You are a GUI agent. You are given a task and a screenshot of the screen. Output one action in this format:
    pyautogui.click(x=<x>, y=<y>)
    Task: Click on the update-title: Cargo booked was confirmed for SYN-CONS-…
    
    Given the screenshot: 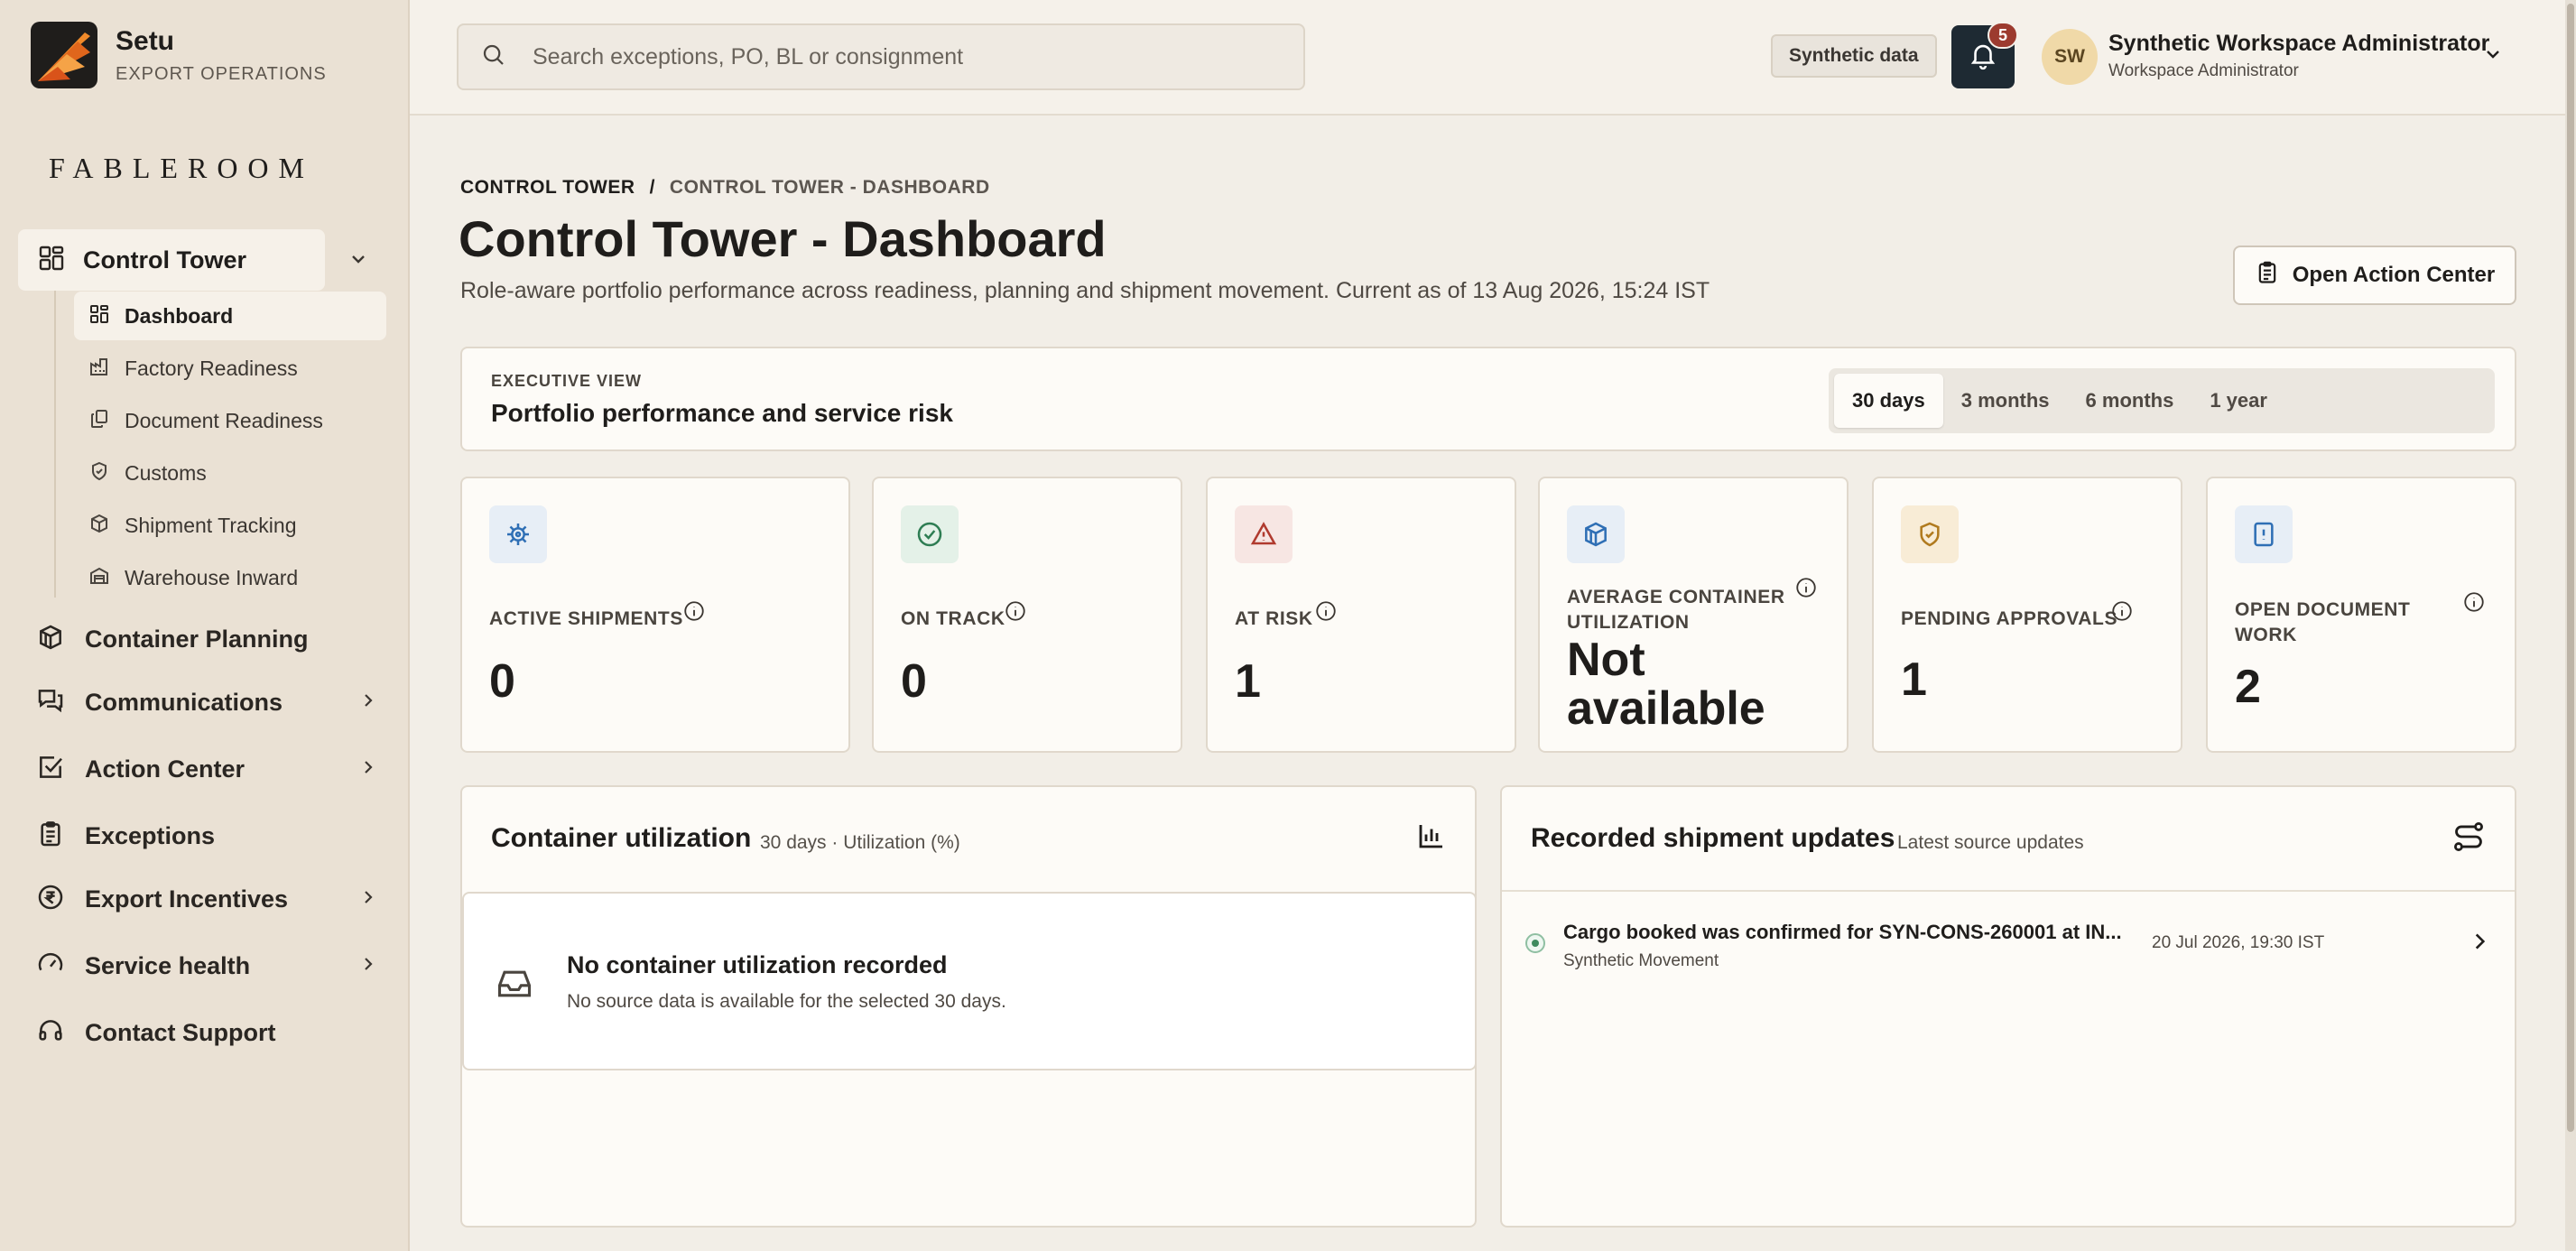 What is the action you would take?
    pyautogui.click(x=1842, y=932)
    